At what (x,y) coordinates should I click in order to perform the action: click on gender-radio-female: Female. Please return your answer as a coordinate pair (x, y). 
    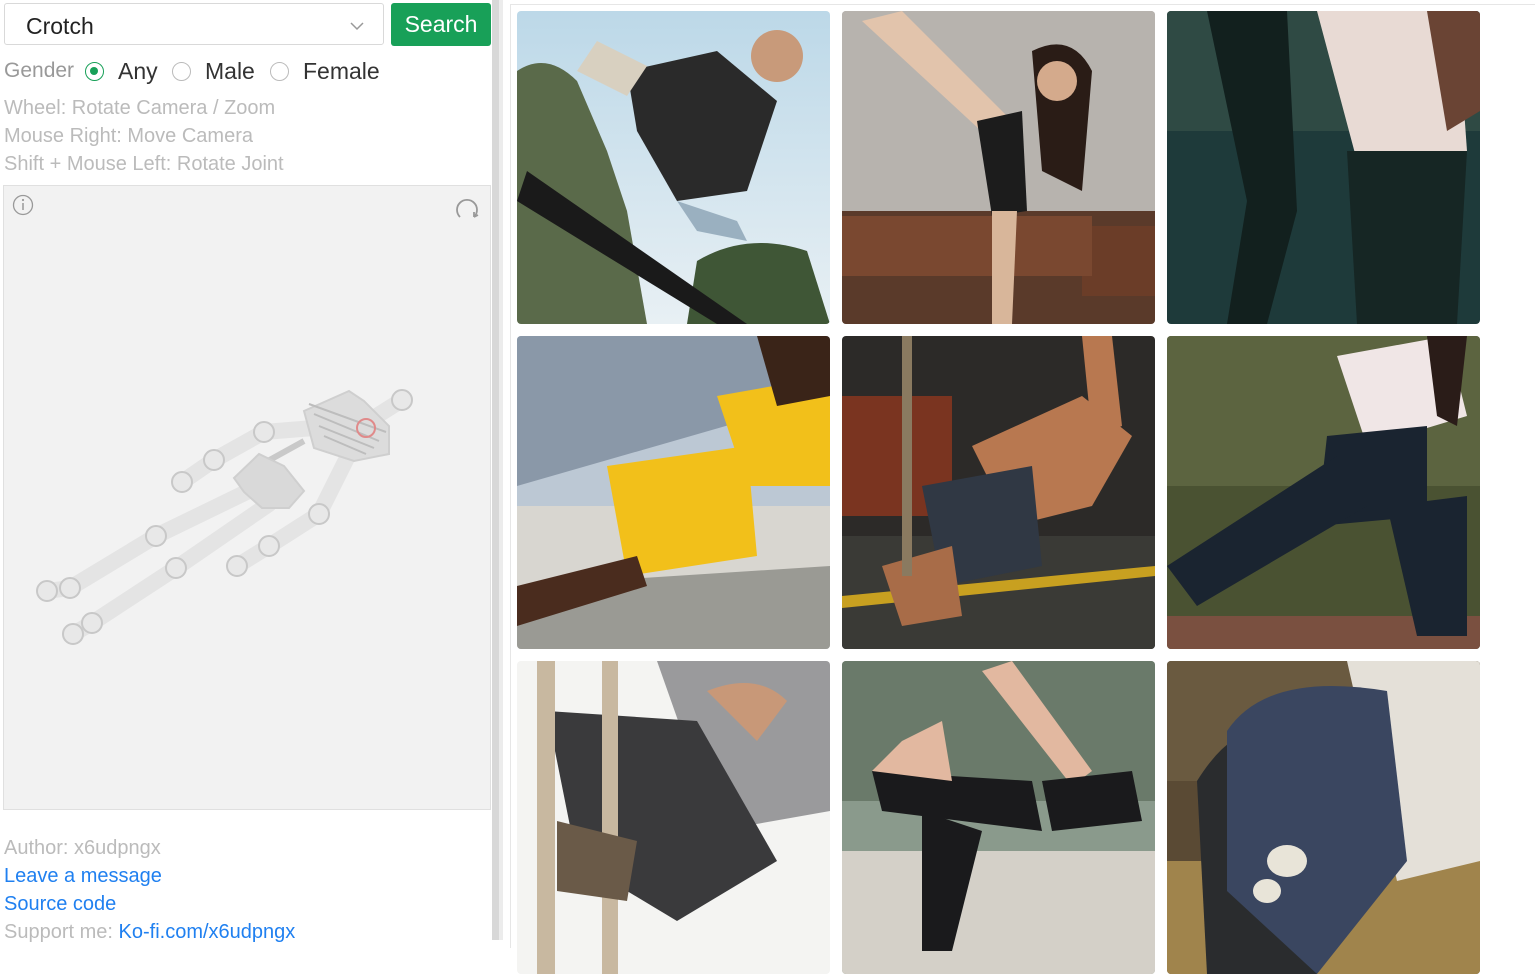
    Looking at the image, I should click on (325, 71).